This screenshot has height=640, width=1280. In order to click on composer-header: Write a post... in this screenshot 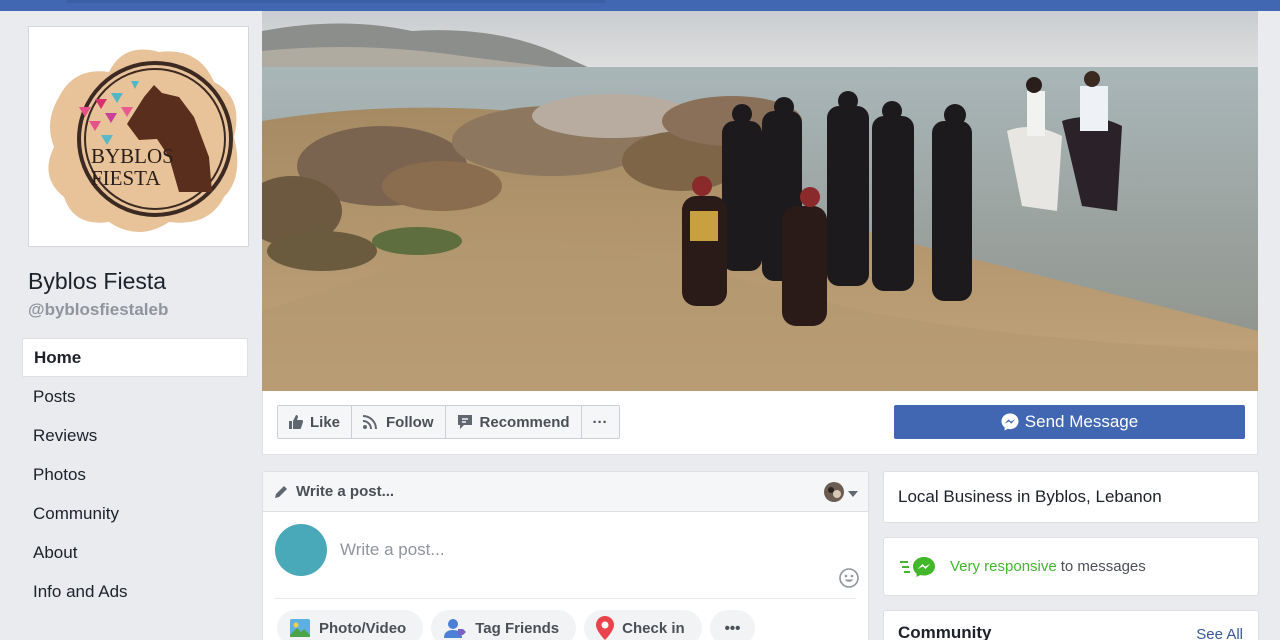, I will do `click(565, 492)`.